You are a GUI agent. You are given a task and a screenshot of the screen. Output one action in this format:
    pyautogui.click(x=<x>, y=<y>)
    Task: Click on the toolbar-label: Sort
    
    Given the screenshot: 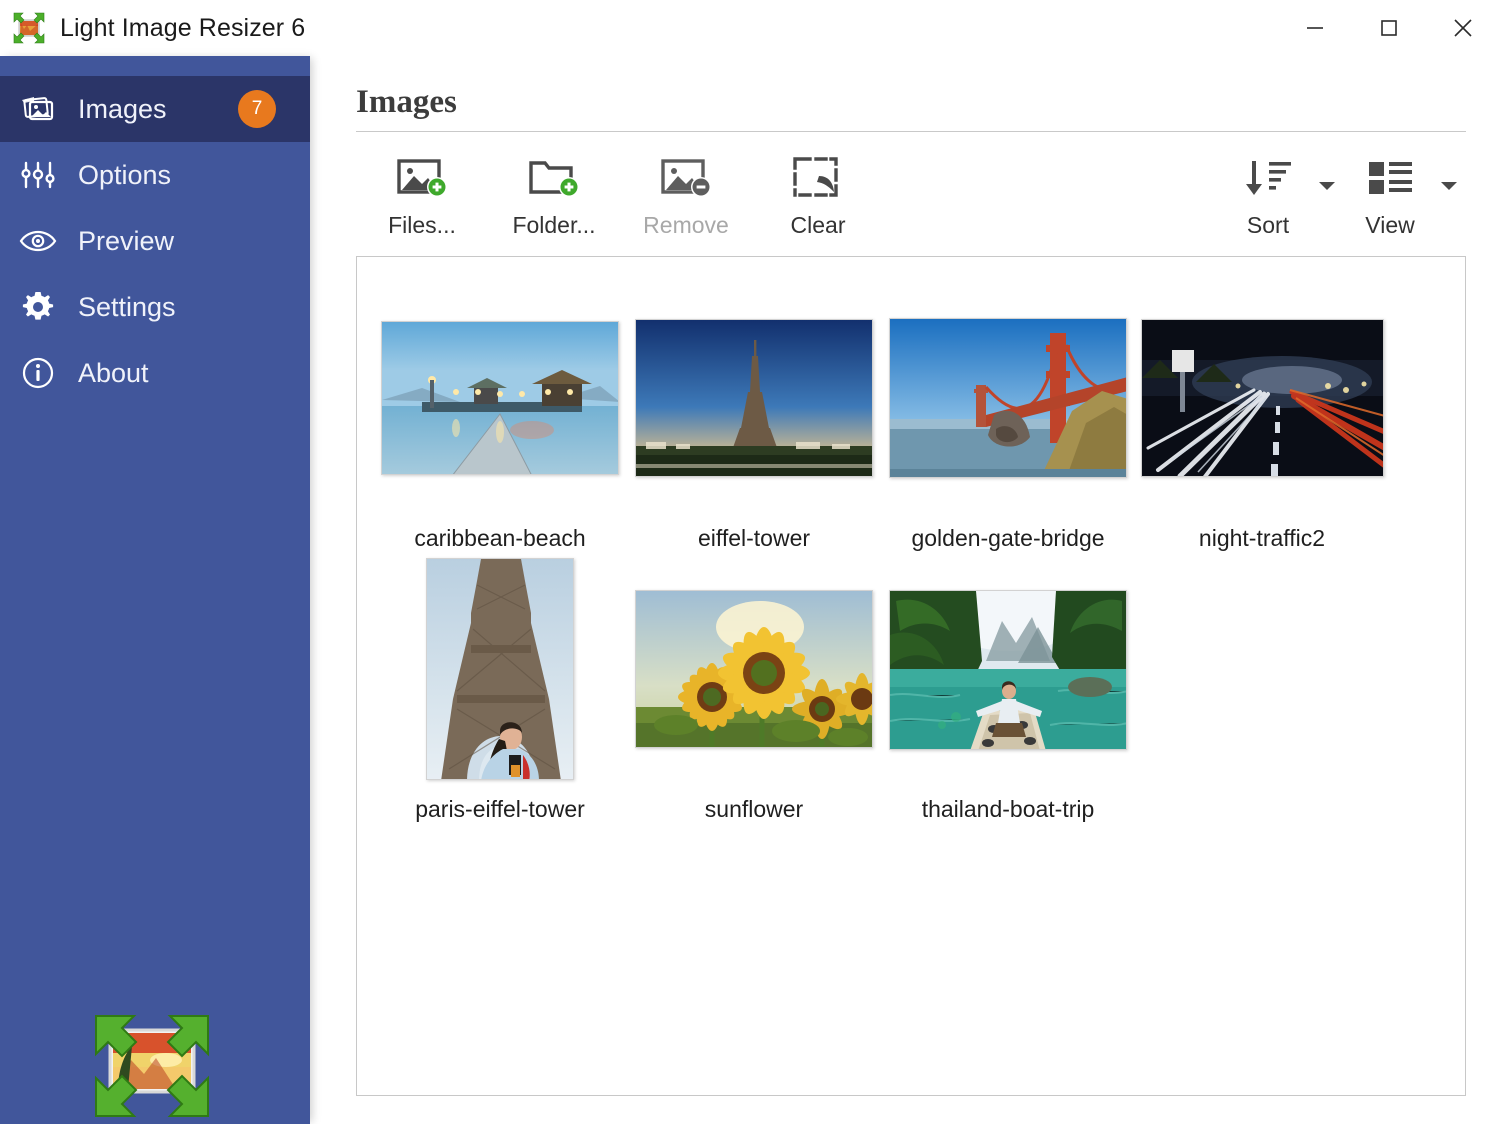 What is the action you would take?
    pyautogui.click(x=1268, y=225)
    